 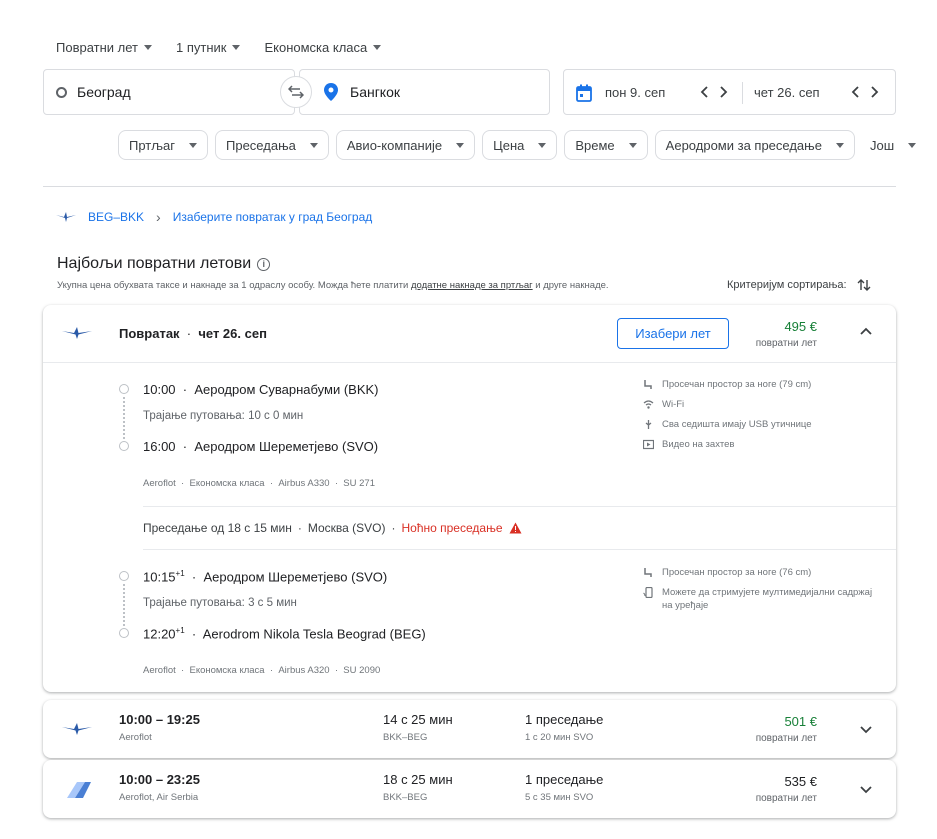 I want to click on chip-label: Цена, so click(x=509, y=145).